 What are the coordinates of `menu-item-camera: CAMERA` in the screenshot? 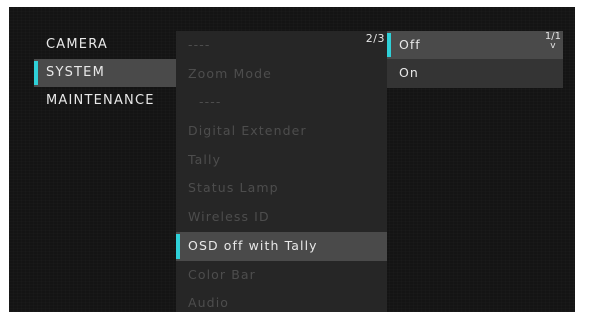 It's located at (105, 45).